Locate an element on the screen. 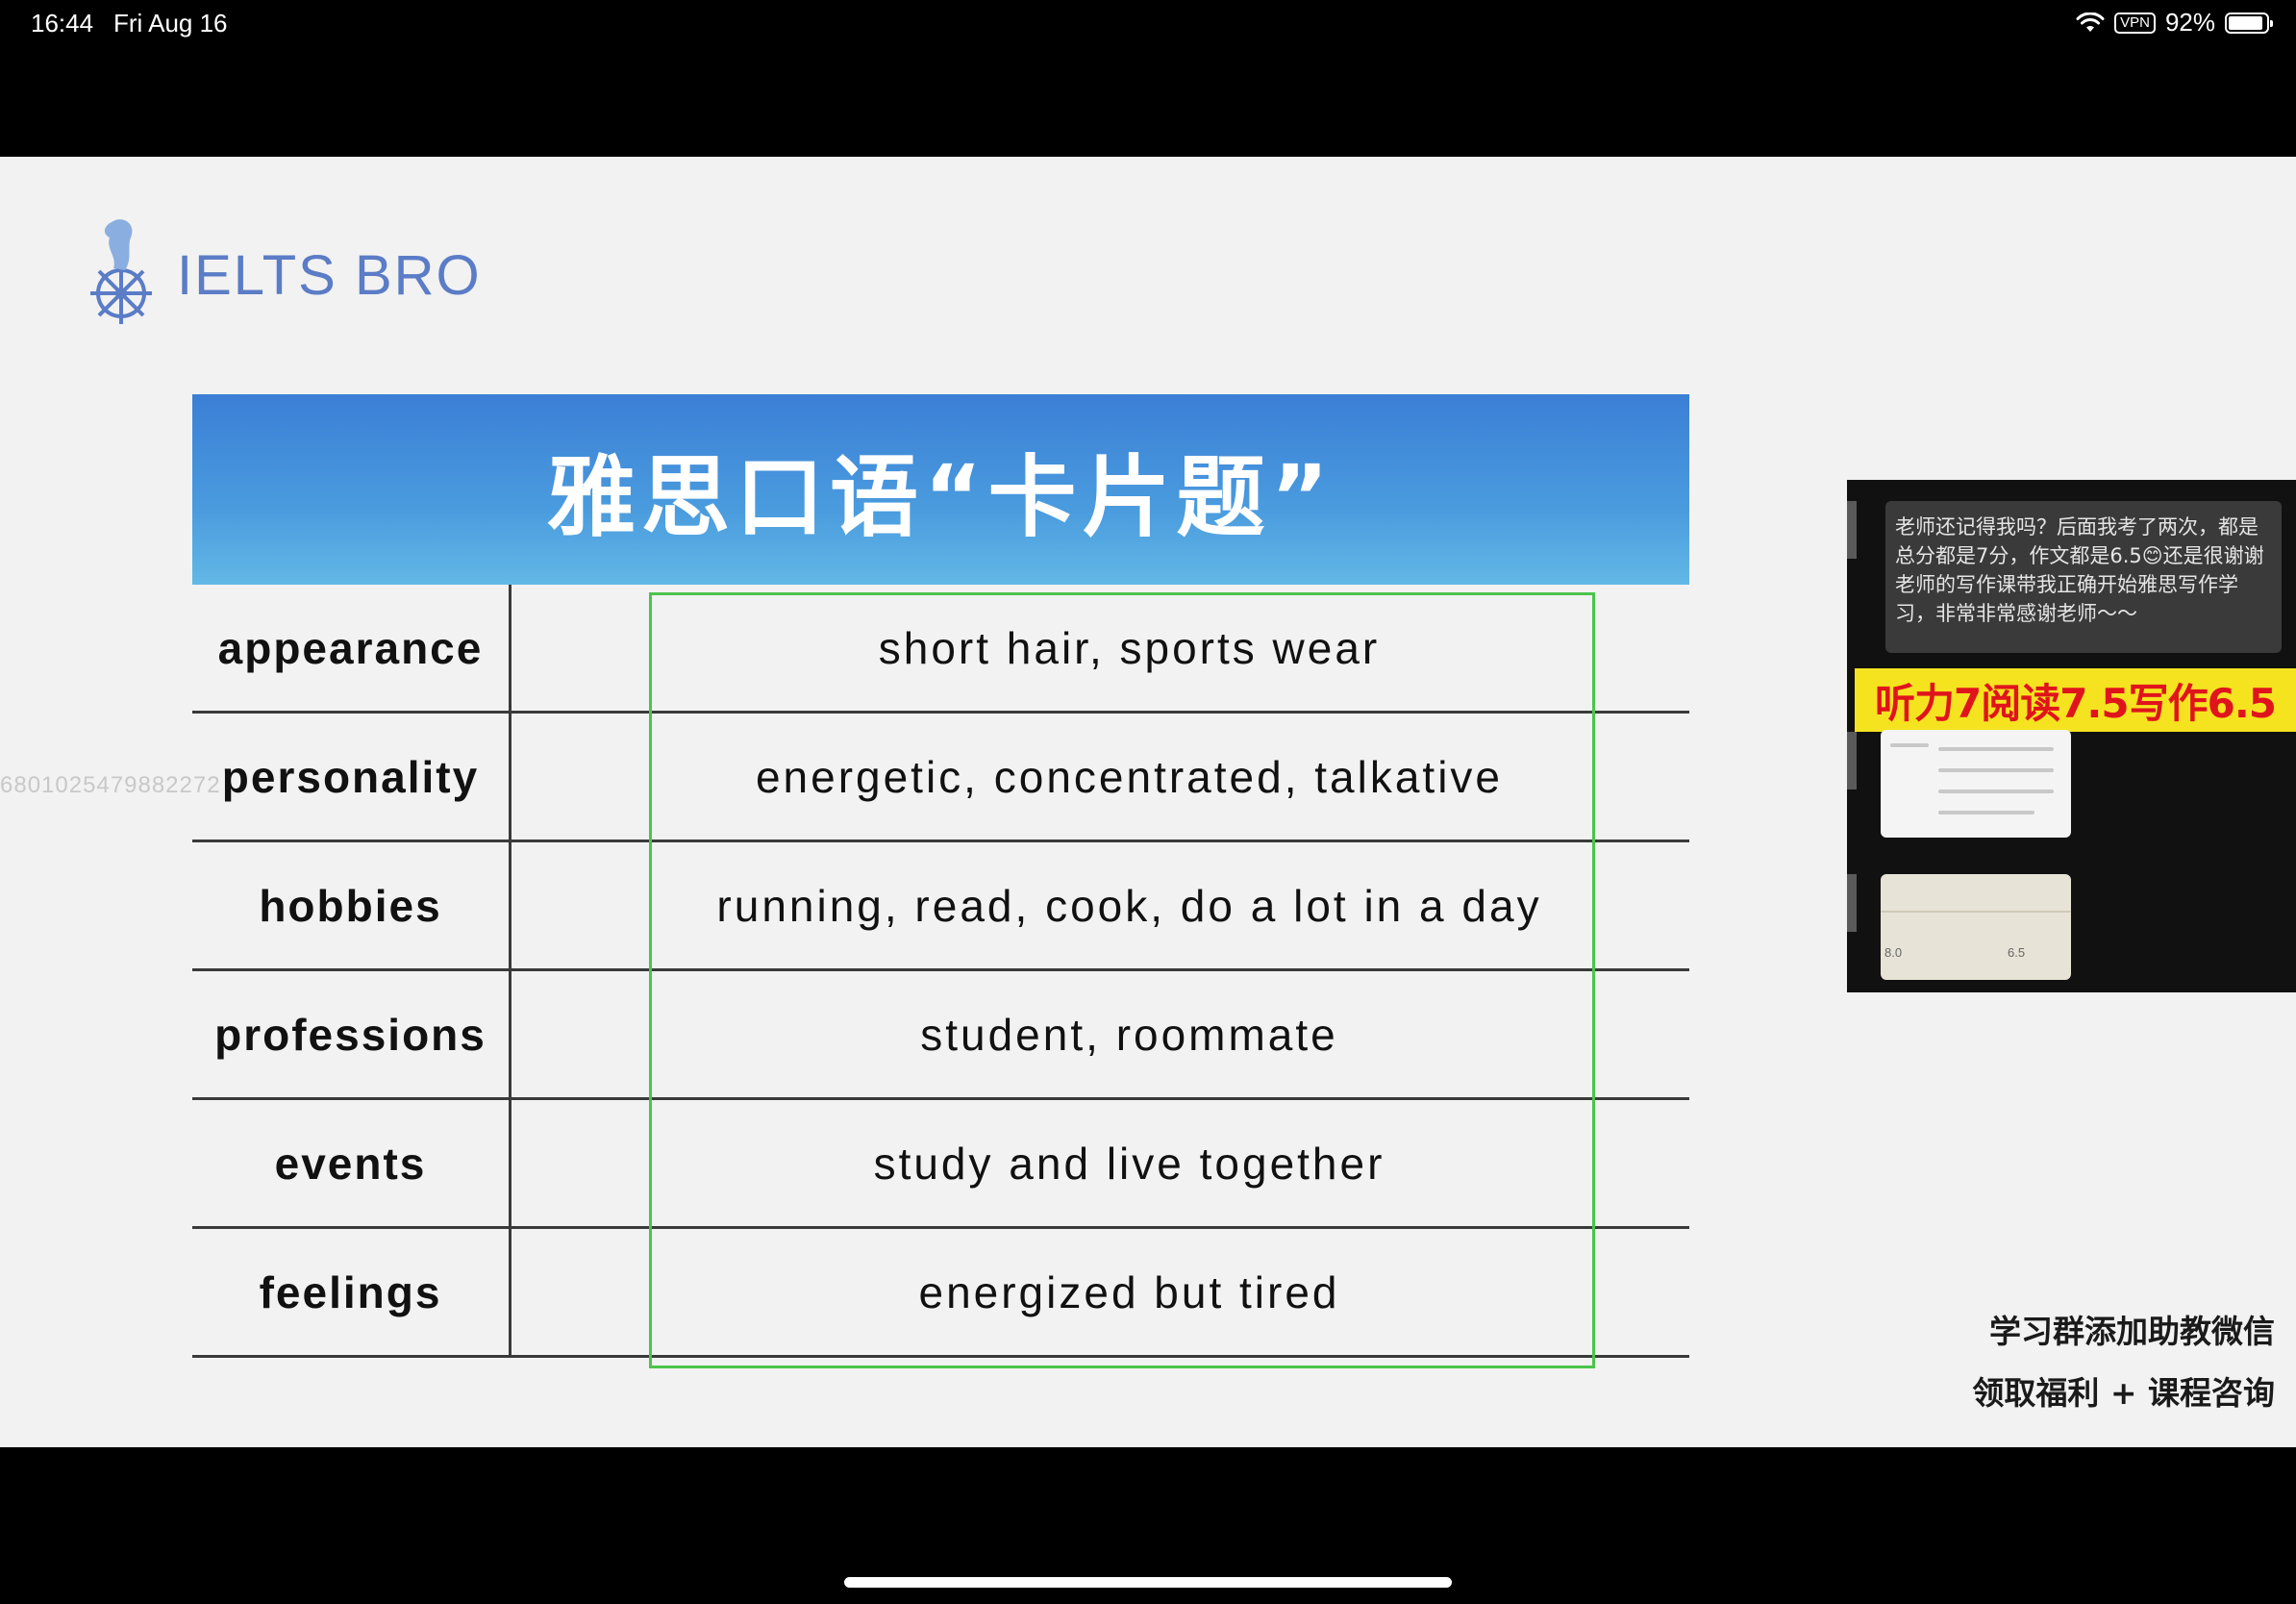 This screenshot has width=2296, height=1604. row-label: personality is located at coordinates (352, 777).